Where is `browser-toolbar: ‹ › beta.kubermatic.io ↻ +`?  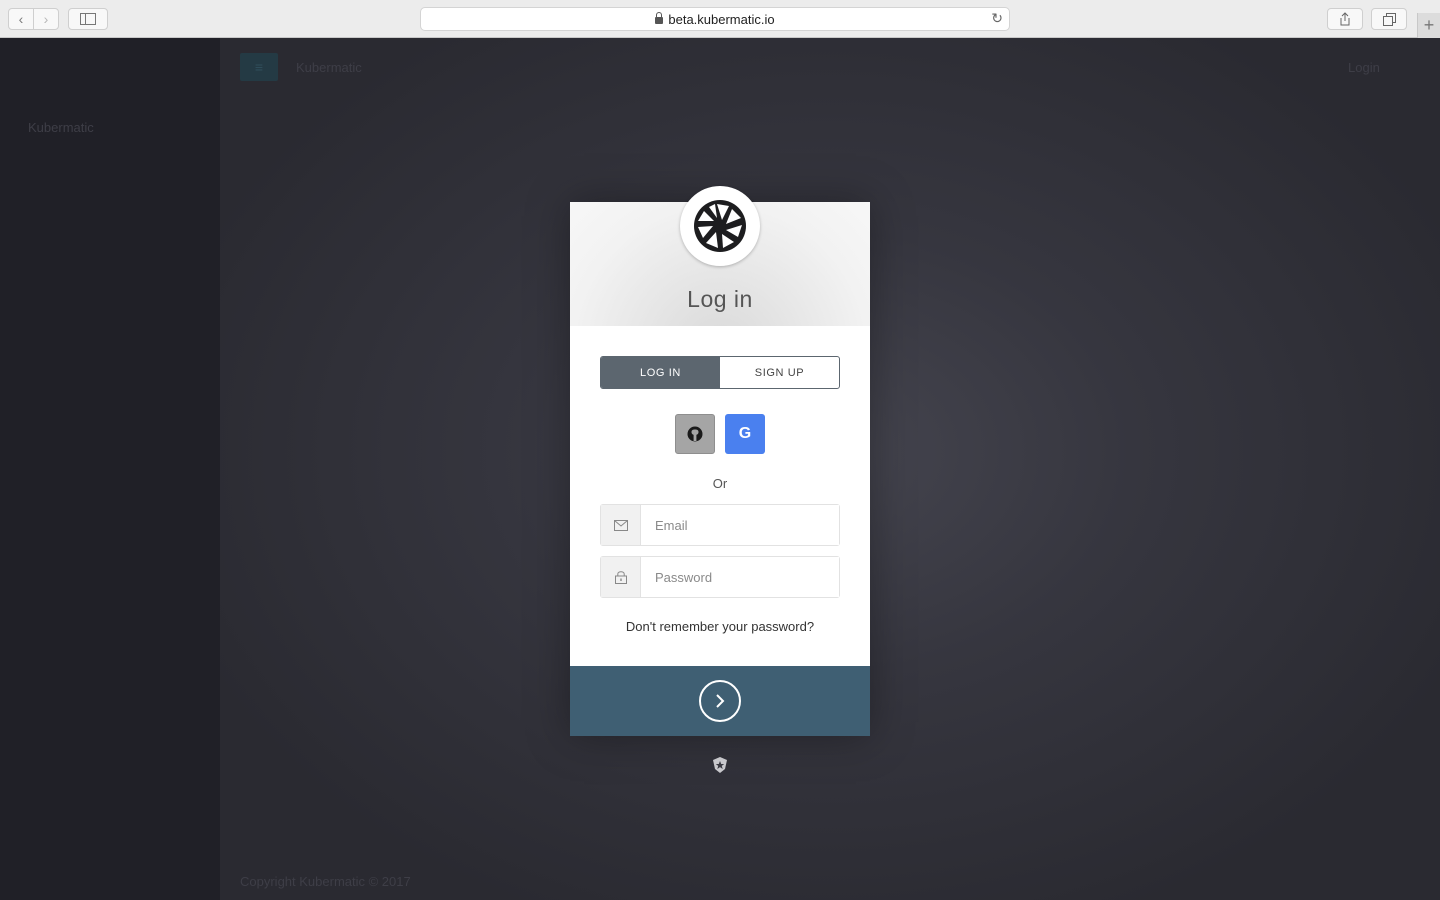 browser-toolbar: ‹ › beta.kubermatic.io ↻ + is located at coordinates (720, 19).